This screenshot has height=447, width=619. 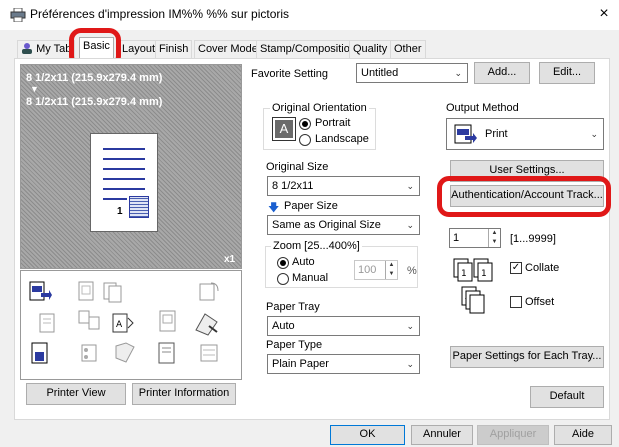 What do you see at coordinates (525, 134) in the screenshot?
I see `output-method-select: Print ⌄` at bounding box center [525, 134].